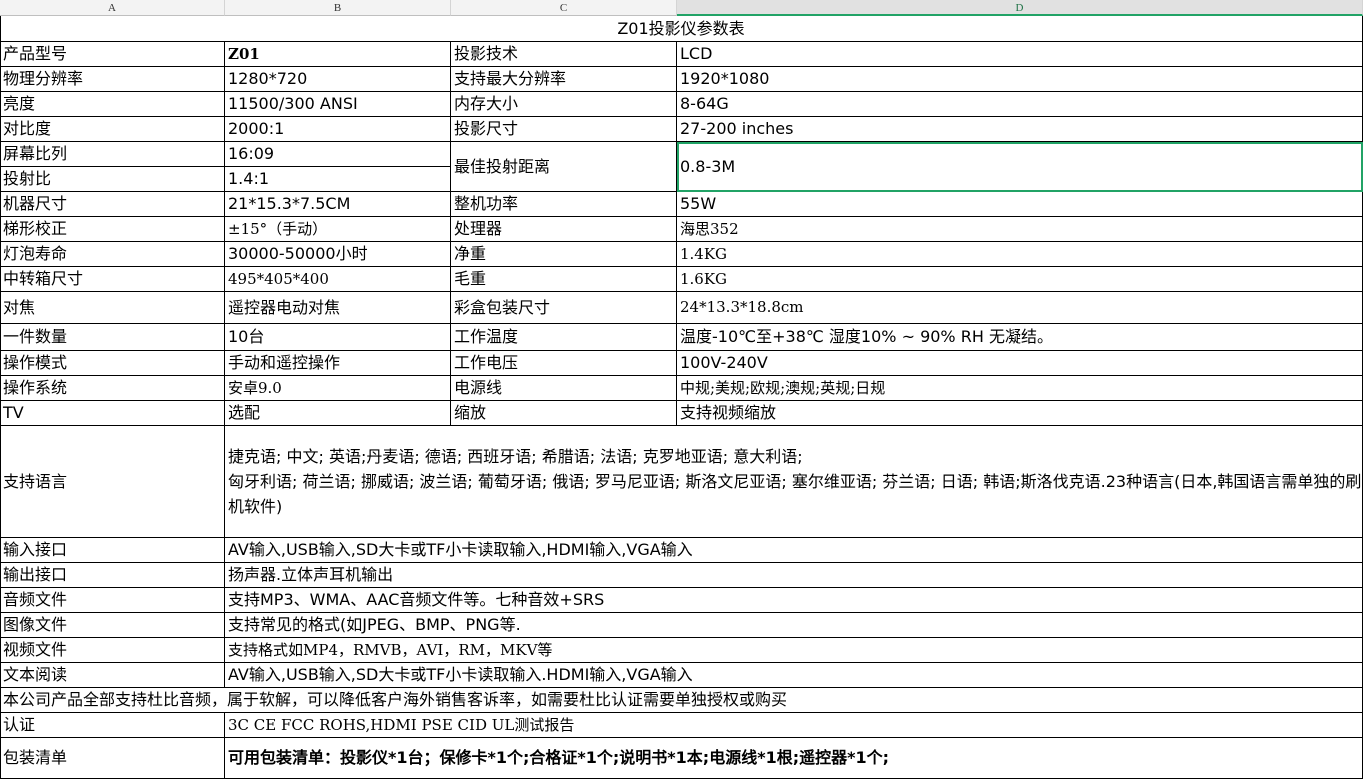 The image size is (1363, 779). Describe the element at coordinates (564, 254) in the screenshot. I see `cell-net-weight-label: 净重` at that location.